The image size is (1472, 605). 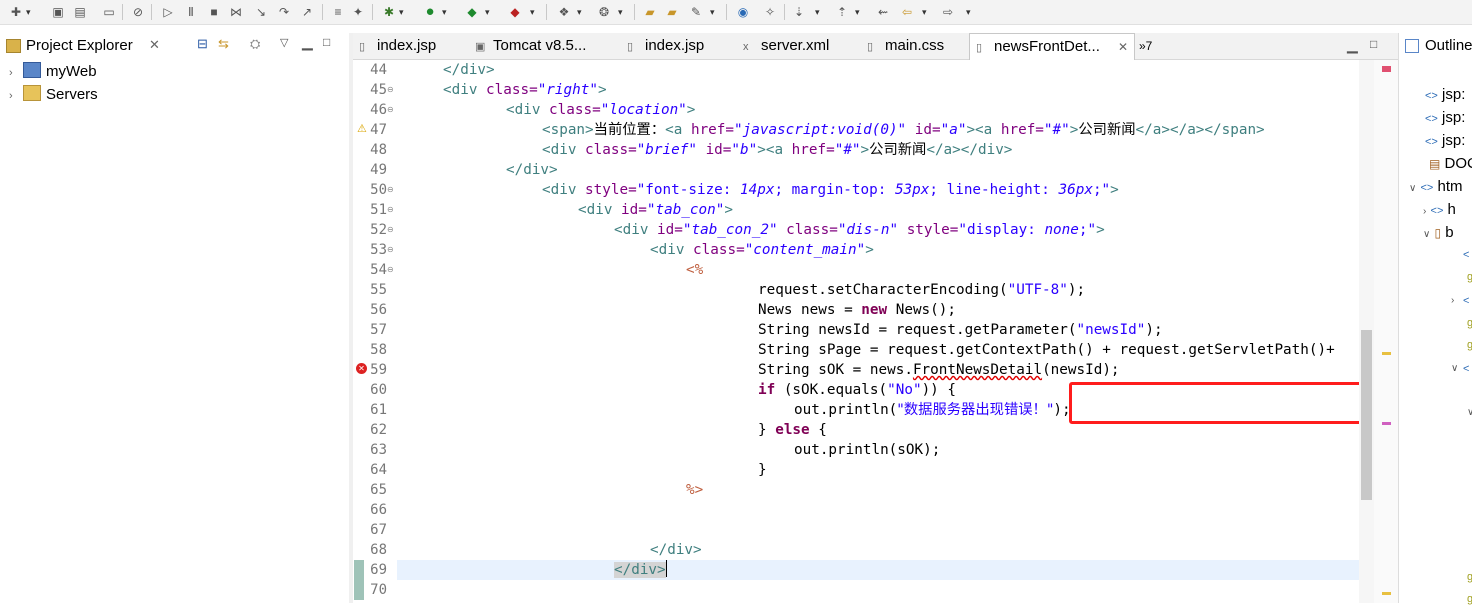 I want to click on link-with-editor-icon: ⇆, so click(x=223, y=44).